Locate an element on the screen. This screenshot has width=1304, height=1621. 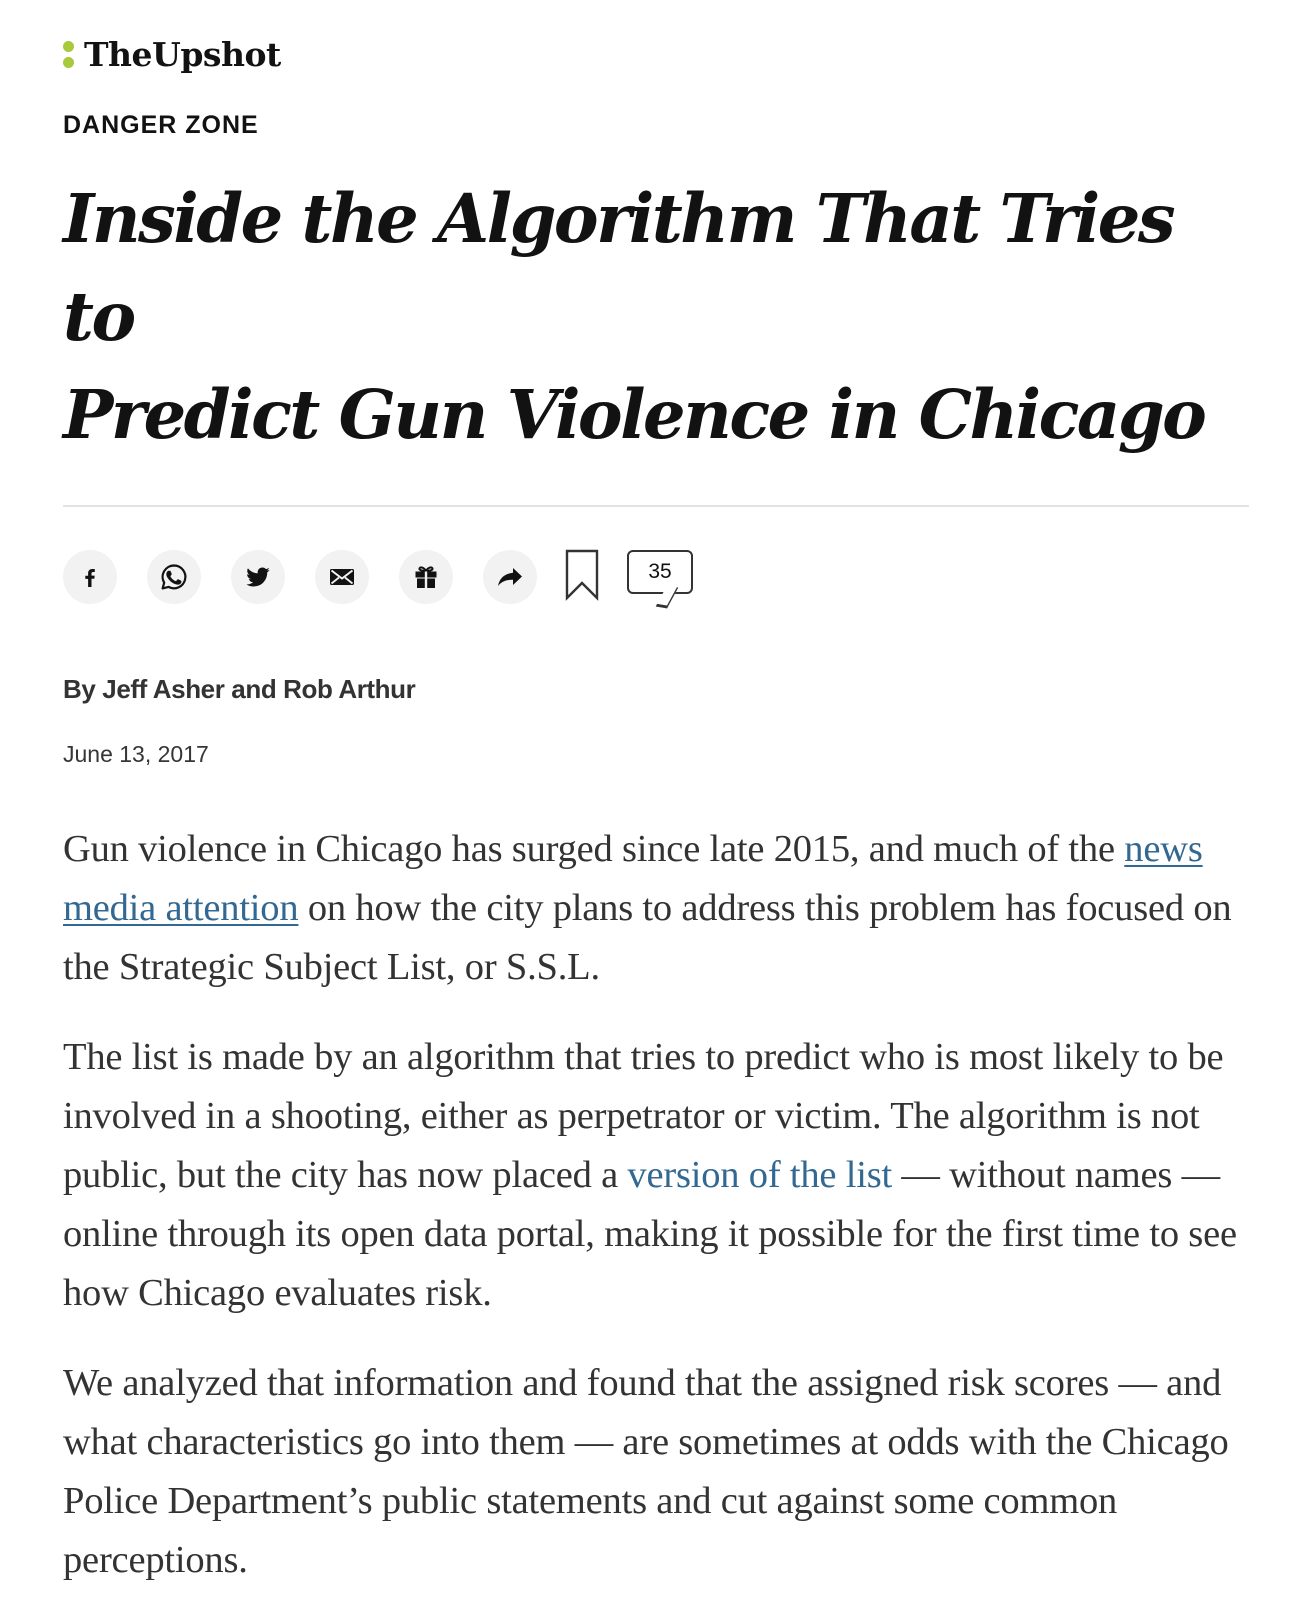
article-date: June 13, 2017 is located at coordinates (136, 754).